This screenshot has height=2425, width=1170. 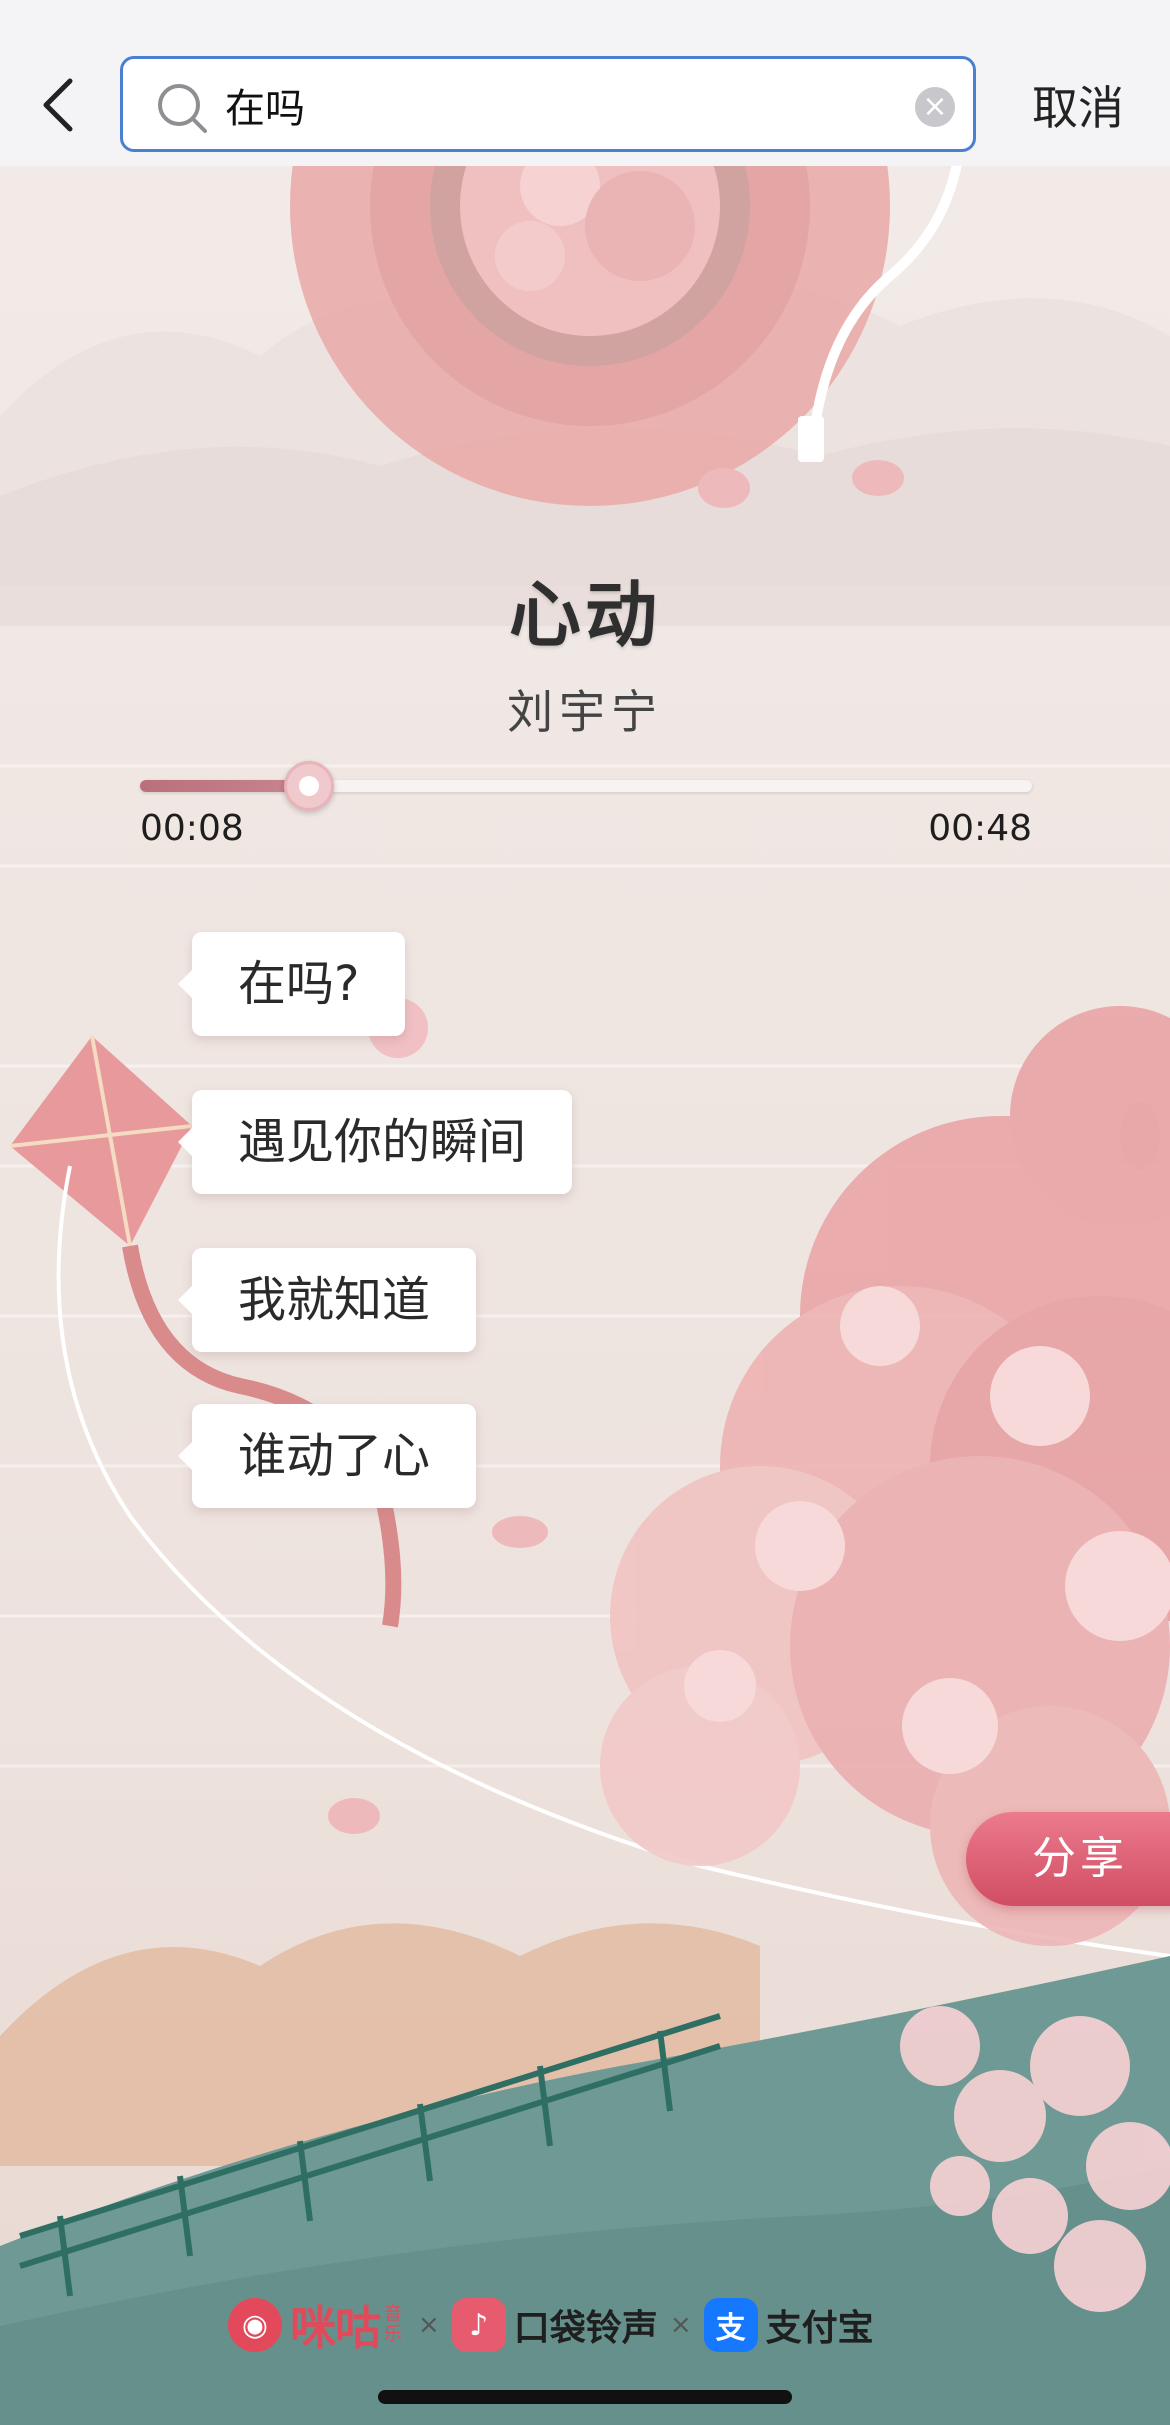 I want to click on lyric-bubble-1: 在吗?, so click(x=291, y=984).